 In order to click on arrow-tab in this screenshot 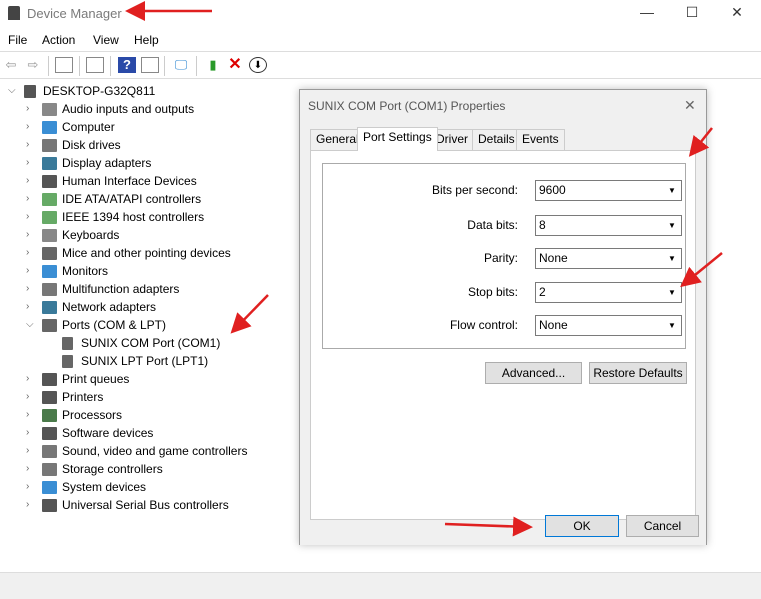, I will do `click(700, 142)`.